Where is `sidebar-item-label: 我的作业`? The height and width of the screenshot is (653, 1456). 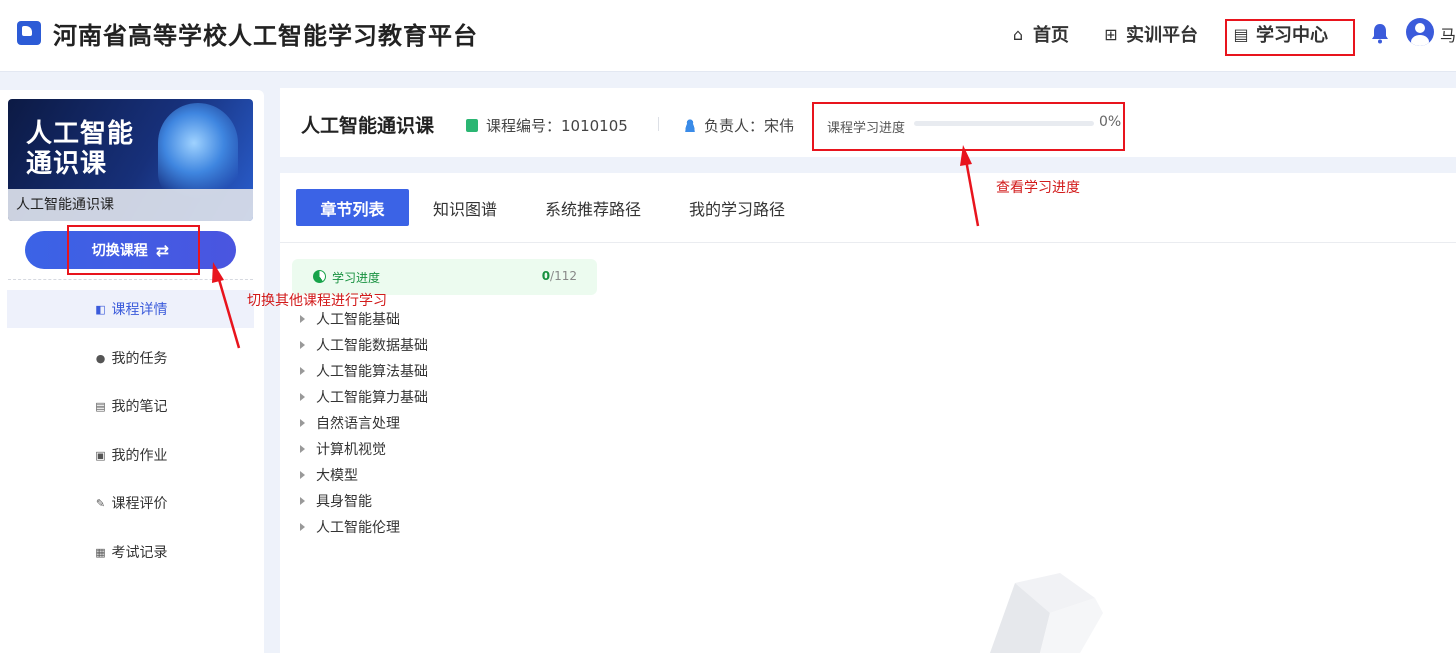 sidebar-item-label: 我的作业 is located at coordinates (139, 456).